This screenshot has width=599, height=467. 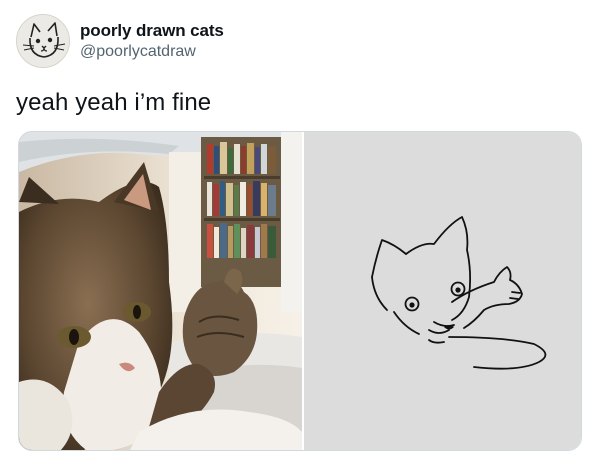 I want to click on author-display-name: poorly drawn cats, so click(x=152, y=31).